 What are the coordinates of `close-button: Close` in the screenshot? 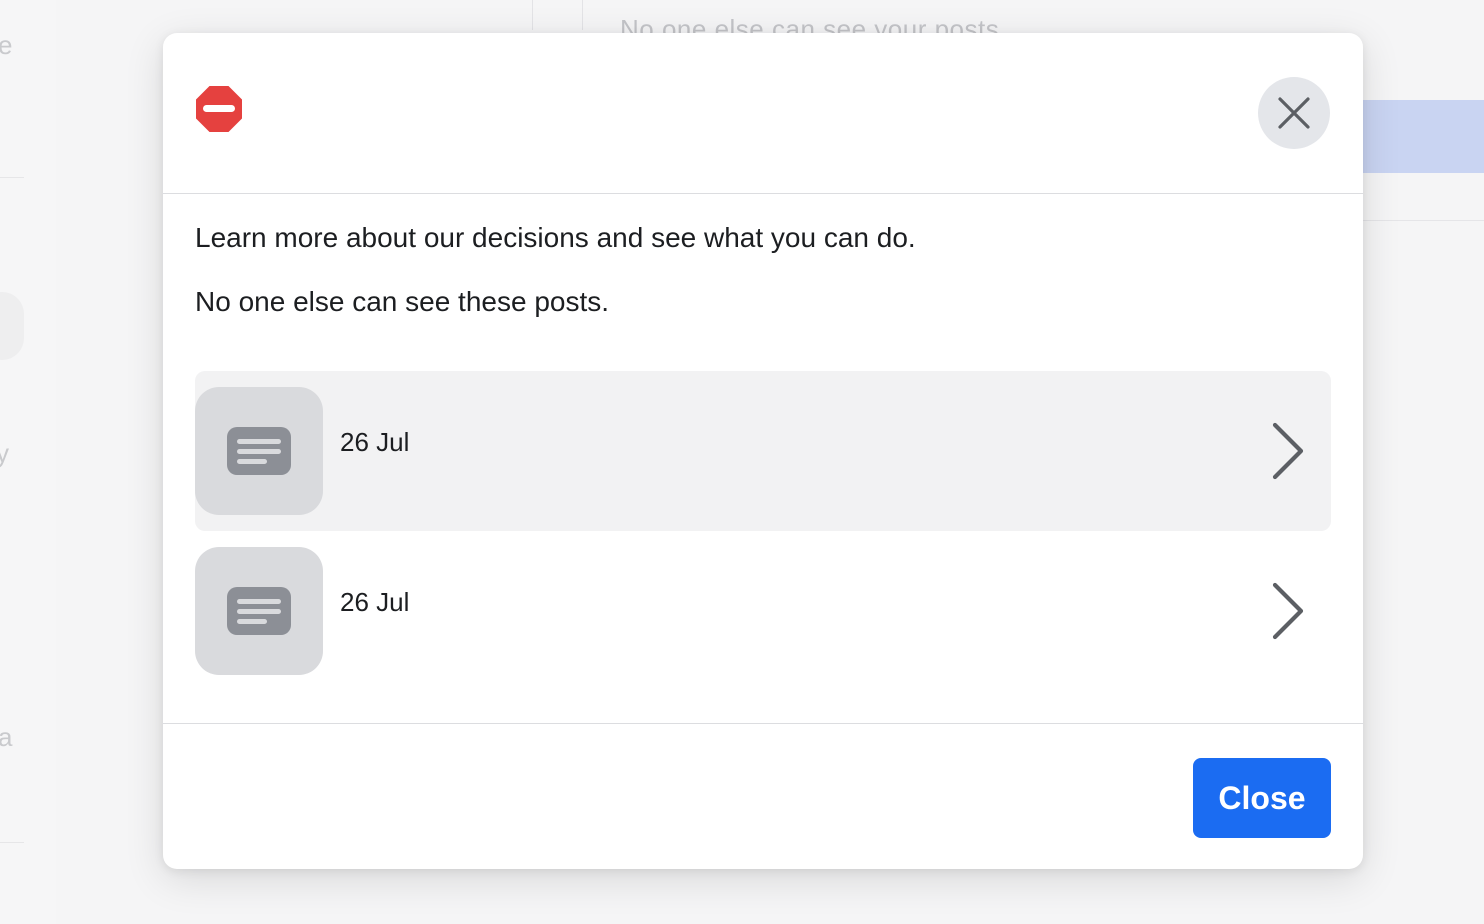 It's located at (1262, 798).